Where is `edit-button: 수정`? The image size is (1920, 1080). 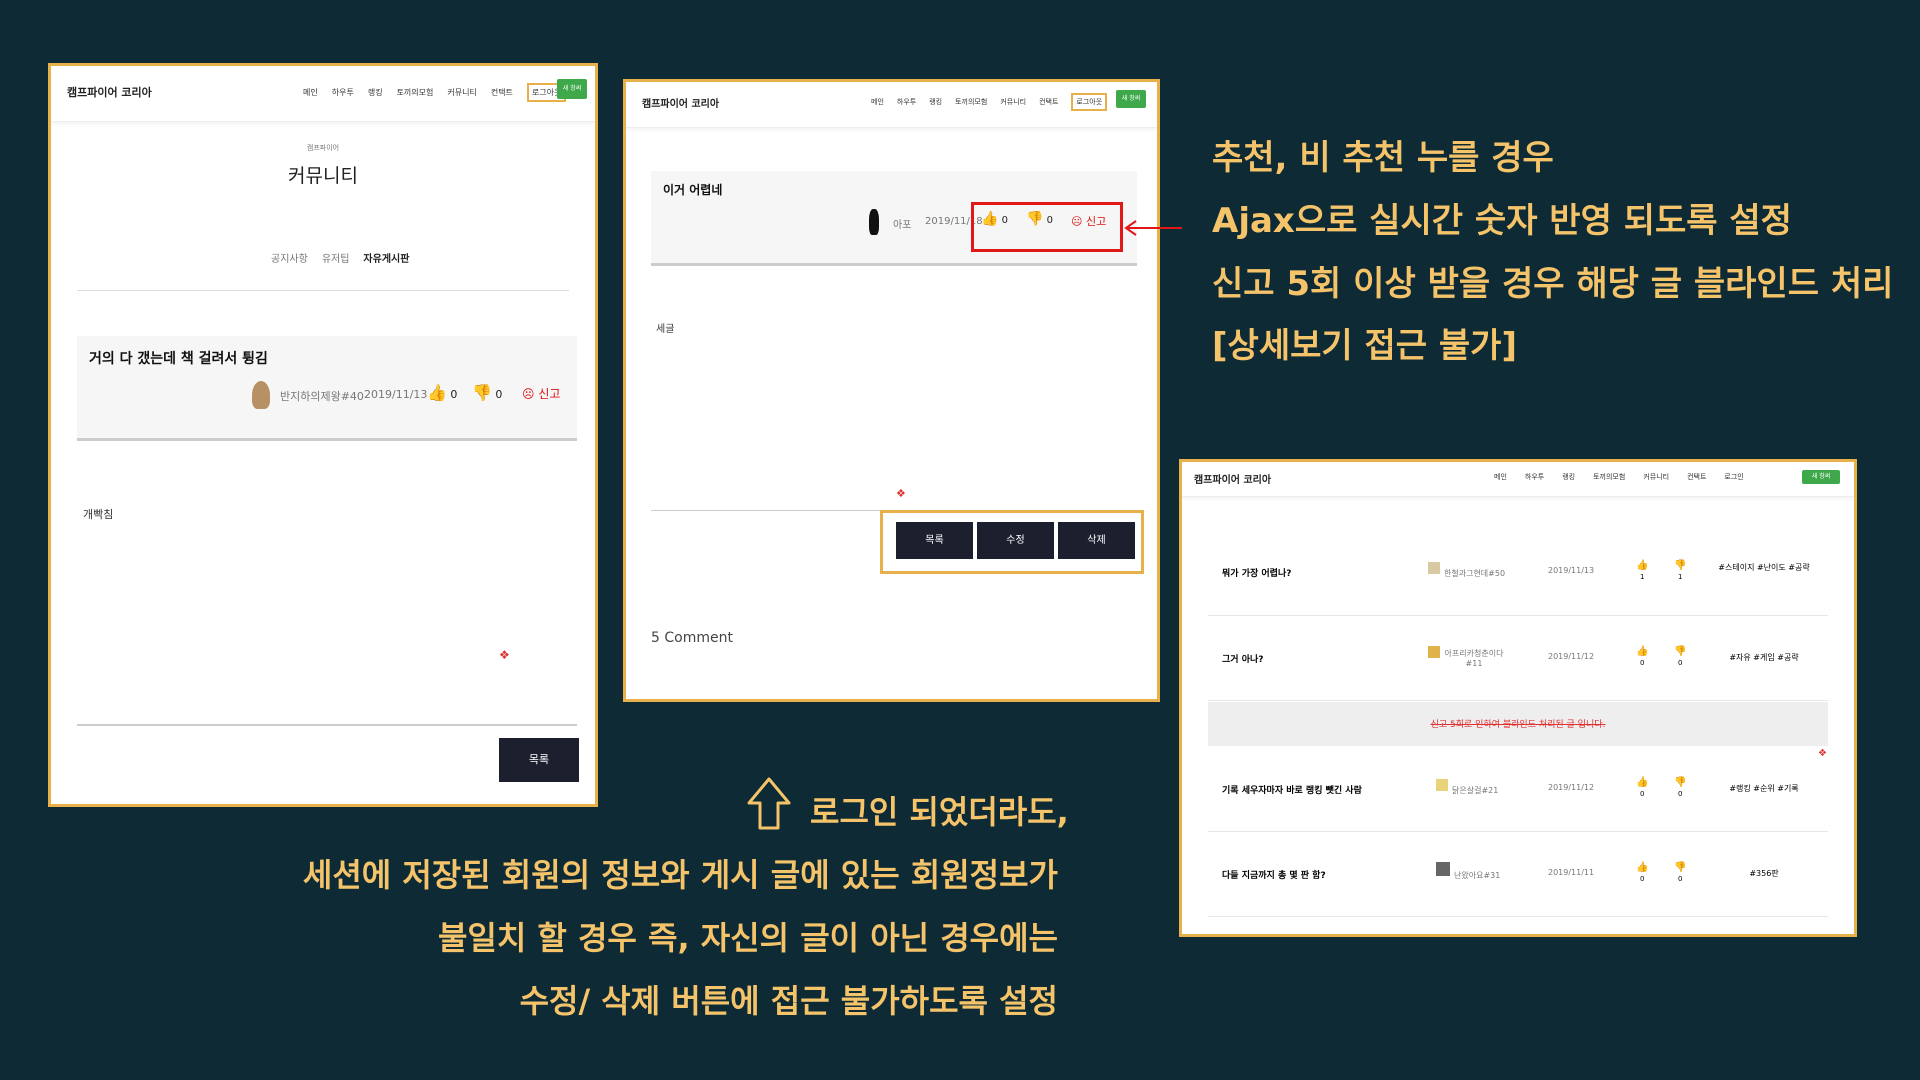
edit-button: 수정 is located at coordinates (1015, 540).